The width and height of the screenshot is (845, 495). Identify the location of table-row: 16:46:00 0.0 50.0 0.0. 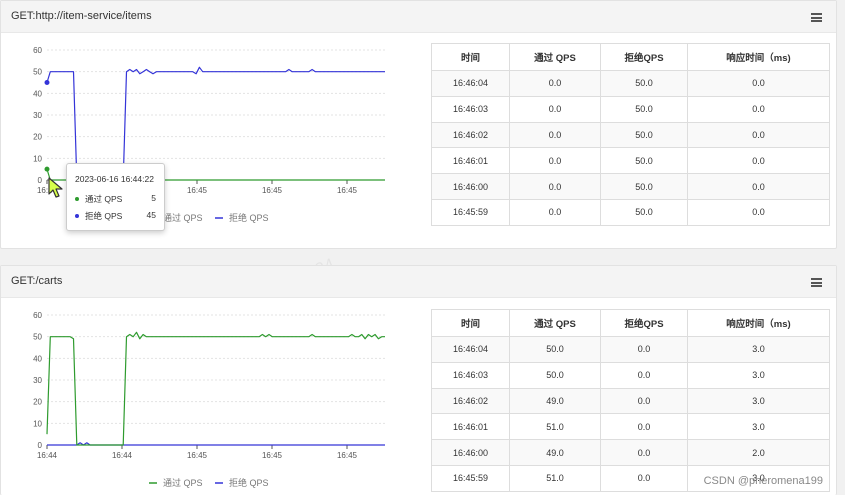
(630, 186).